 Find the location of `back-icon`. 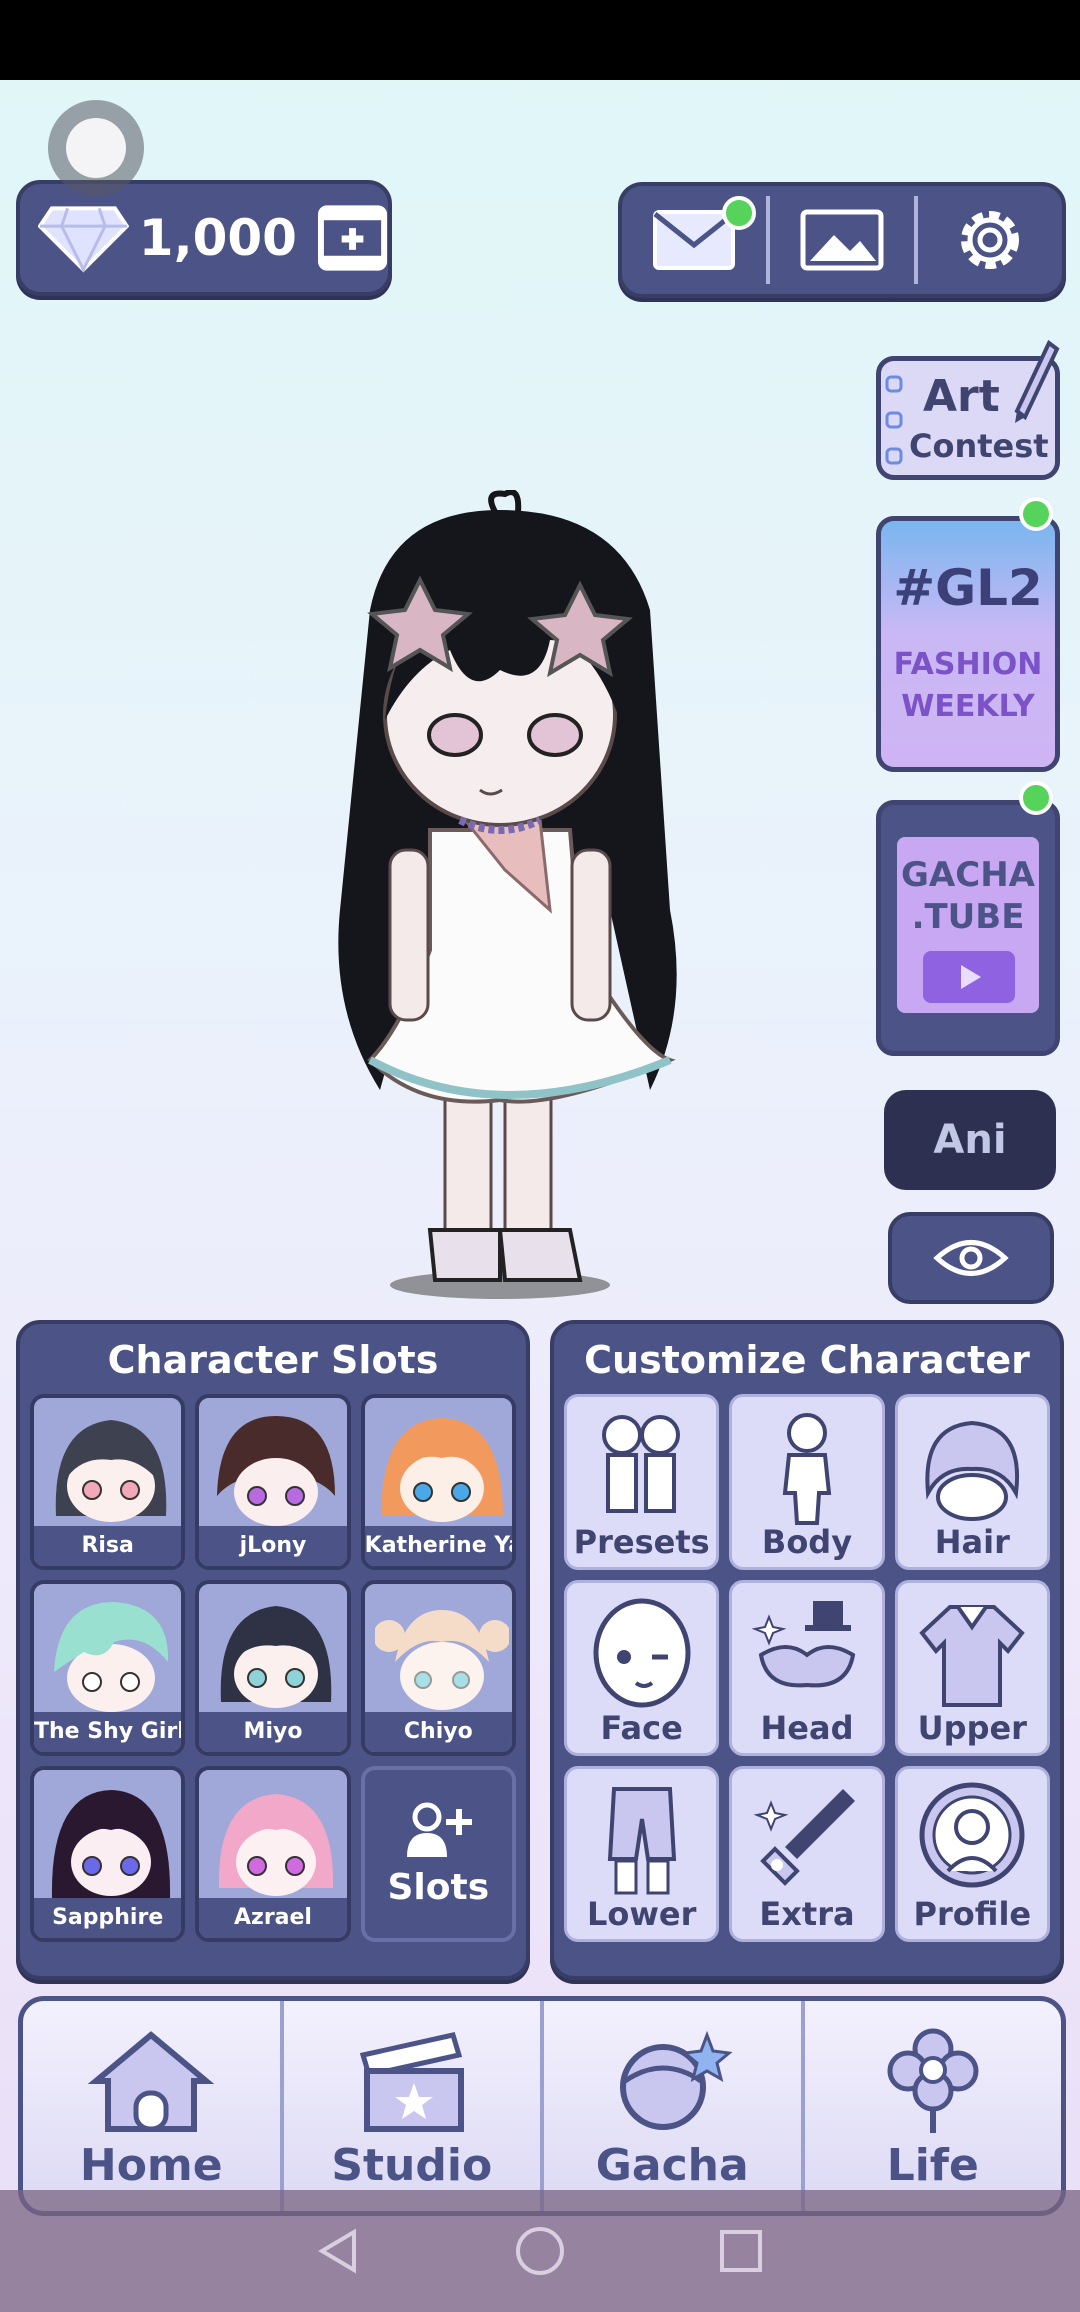

back-icon is located at coordinates (339, 2251).